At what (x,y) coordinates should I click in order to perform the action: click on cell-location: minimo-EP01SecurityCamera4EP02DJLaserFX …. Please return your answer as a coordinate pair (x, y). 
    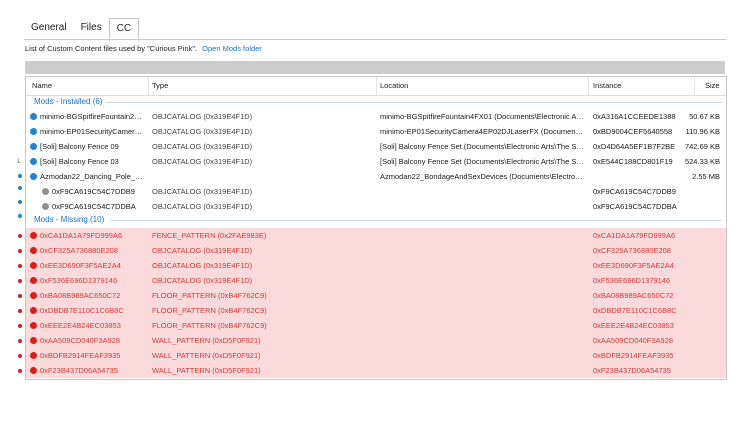
    Looking at the image, I should click on (482, 131).